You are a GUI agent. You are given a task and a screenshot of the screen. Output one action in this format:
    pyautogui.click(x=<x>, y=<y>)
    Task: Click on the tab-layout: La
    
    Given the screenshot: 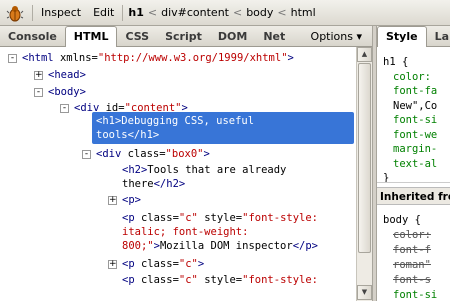 What is the action you would take?
    pyautogui.click(x=438, y=36)
    